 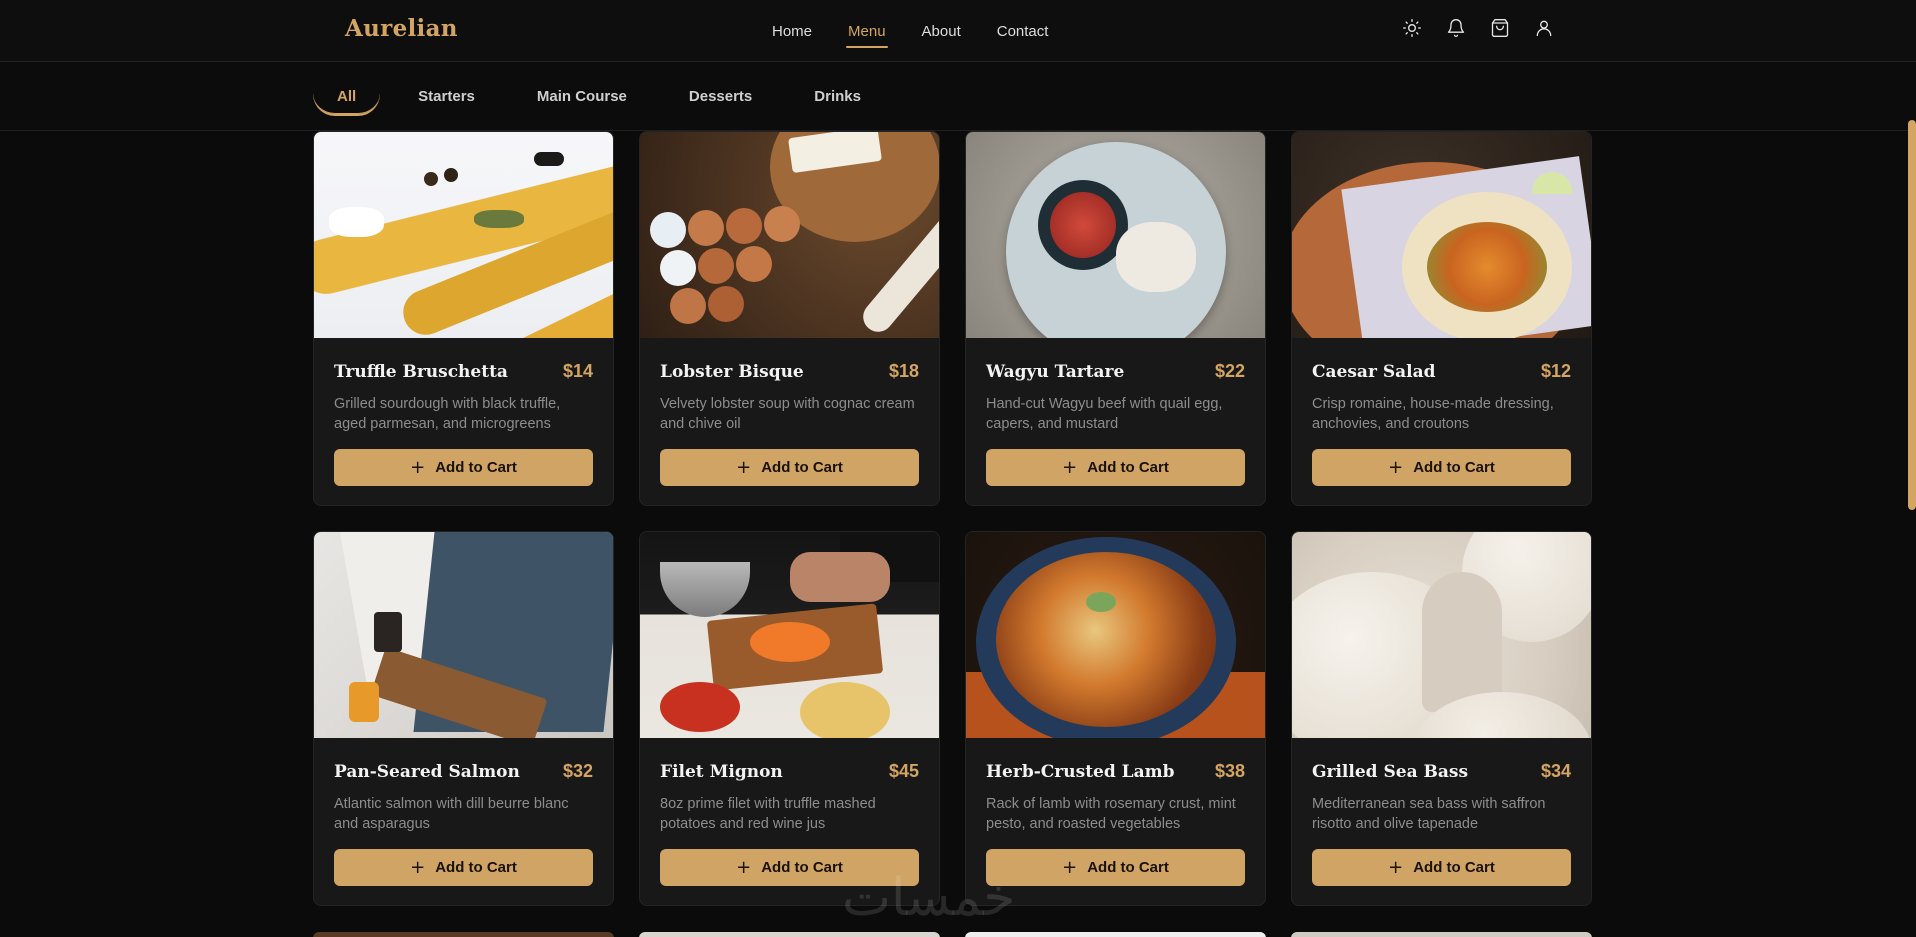 I want to click on top-navbar: Aurelian Home Menu About Contact, so click(x=958, y=31).